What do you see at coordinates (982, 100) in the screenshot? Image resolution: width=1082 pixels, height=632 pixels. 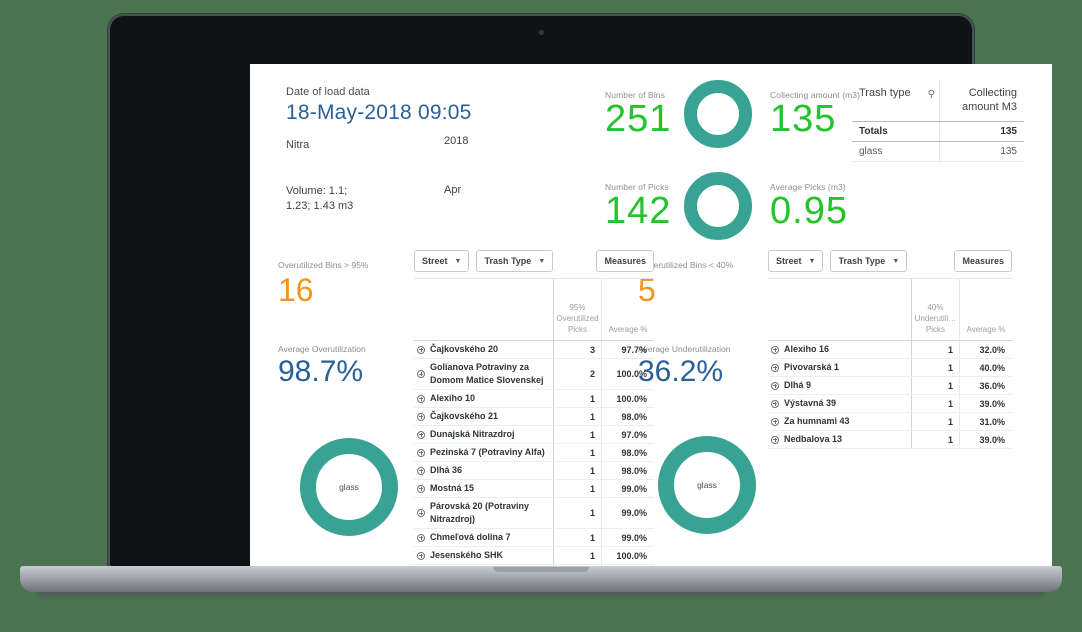 I see `column-header-collecting-amount: Collecting amount M3` at bounding box center [982, 100].